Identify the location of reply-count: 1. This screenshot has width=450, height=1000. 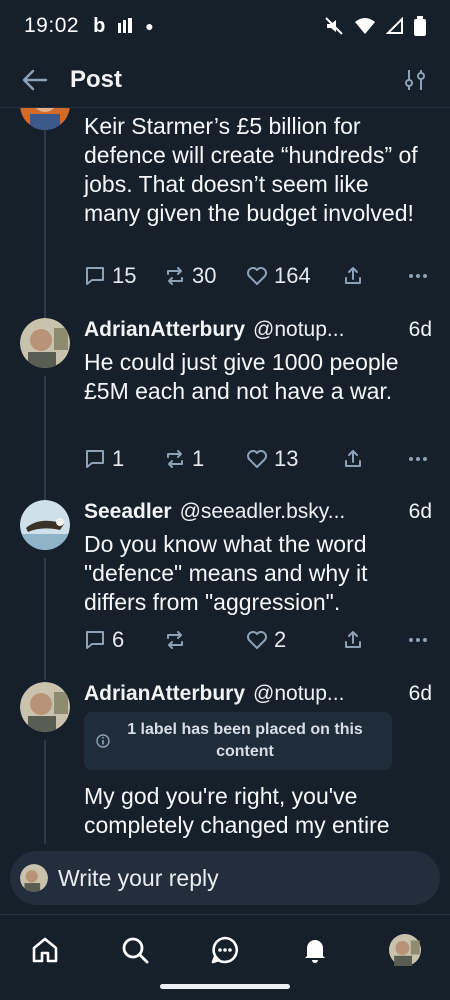
(118, 458).